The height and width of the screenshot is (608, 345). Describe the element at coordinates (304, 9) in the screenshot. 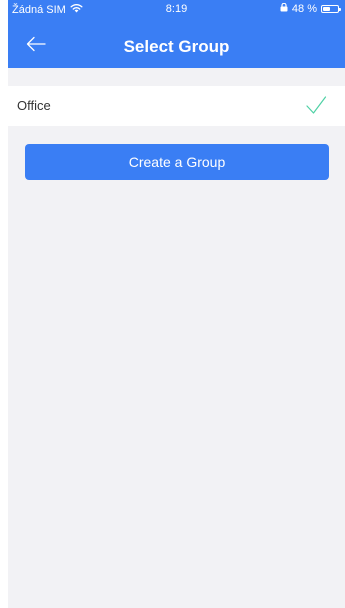

I see `battery-percent: 48 %` at that location.